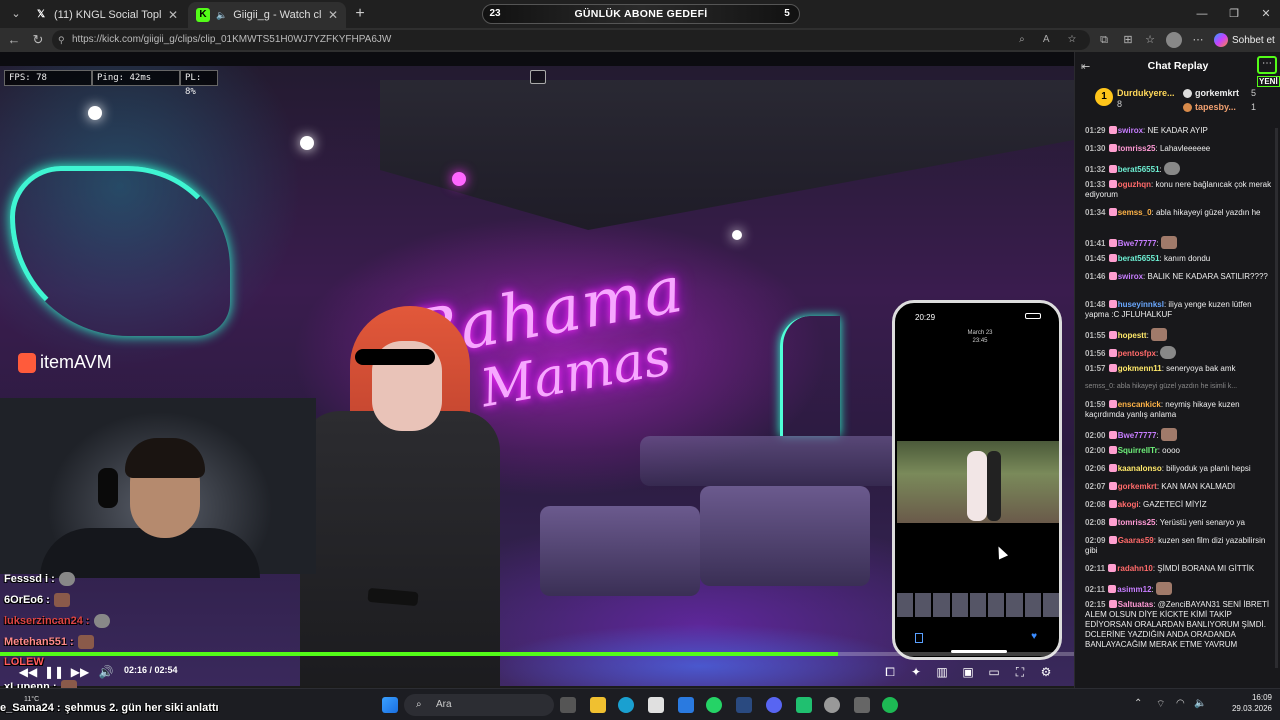 Image resolution: width=1280 pixels, height=720 pixels. What do you see at coordinates (1104, 40) in the screenshot?
I see `extensions-icon: ⧉` at bounding box center [1104, 40].